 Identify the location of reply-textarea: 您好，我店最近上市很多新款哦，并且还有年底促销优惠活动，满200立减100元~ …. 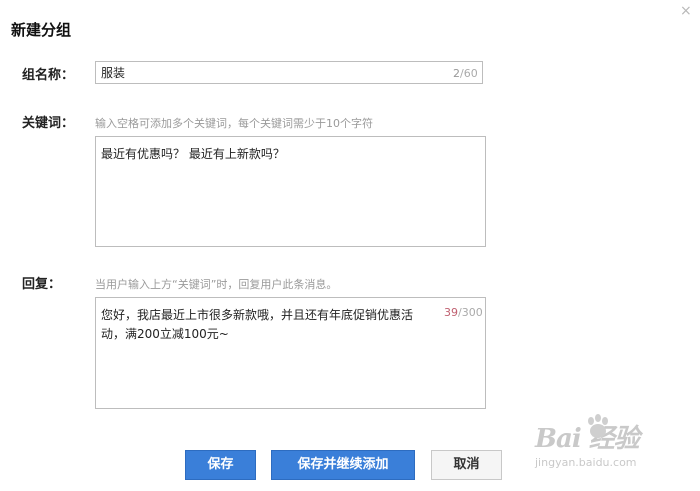
(290, 353).